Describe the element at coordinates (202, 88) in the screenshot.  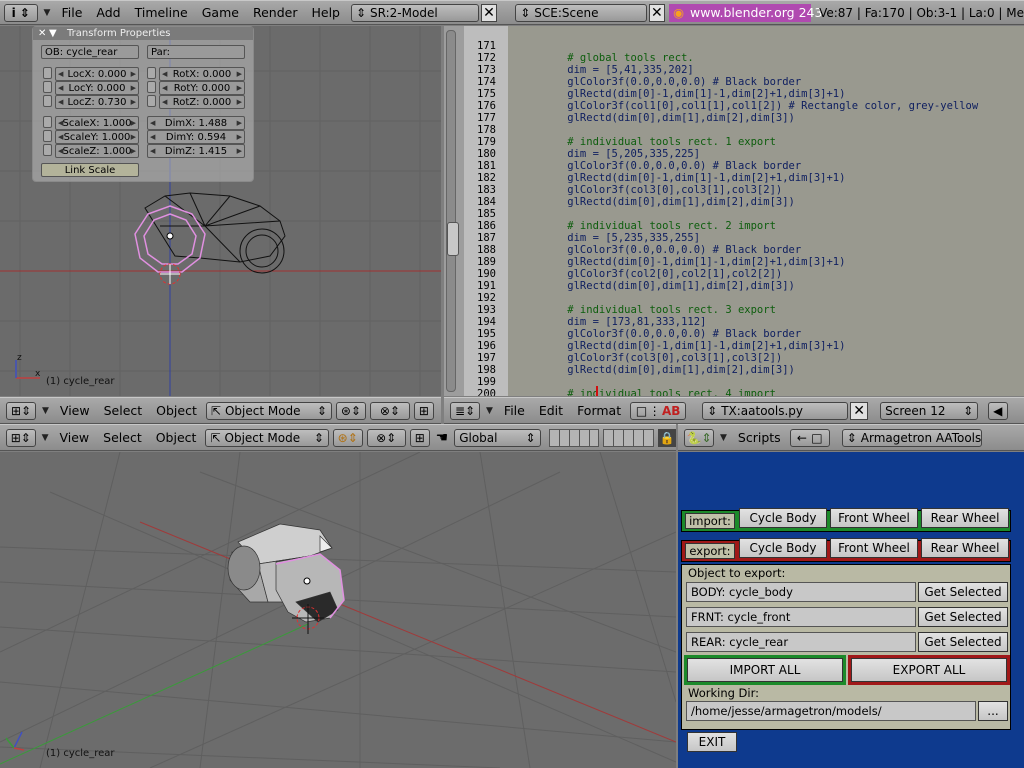
I see `roty-field: ◀ RotY: 0.000 ▶` at that location.